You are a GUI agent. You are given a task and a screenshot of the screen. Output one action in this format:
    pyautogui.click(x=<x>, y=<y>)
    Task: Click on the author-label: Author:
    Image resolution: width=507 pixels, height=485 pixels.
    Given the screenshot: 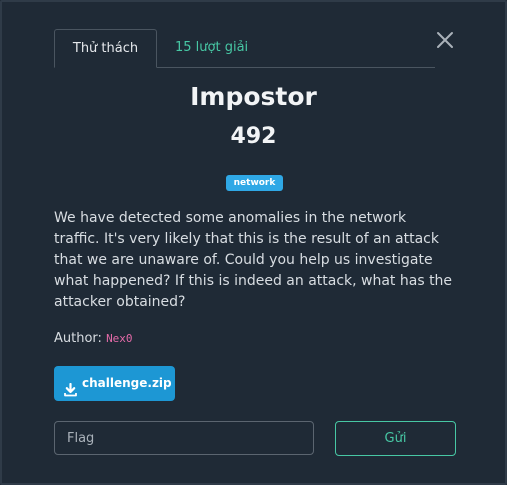 What is the action you would take?
    pyautogui.click(x=78, y=338)
    